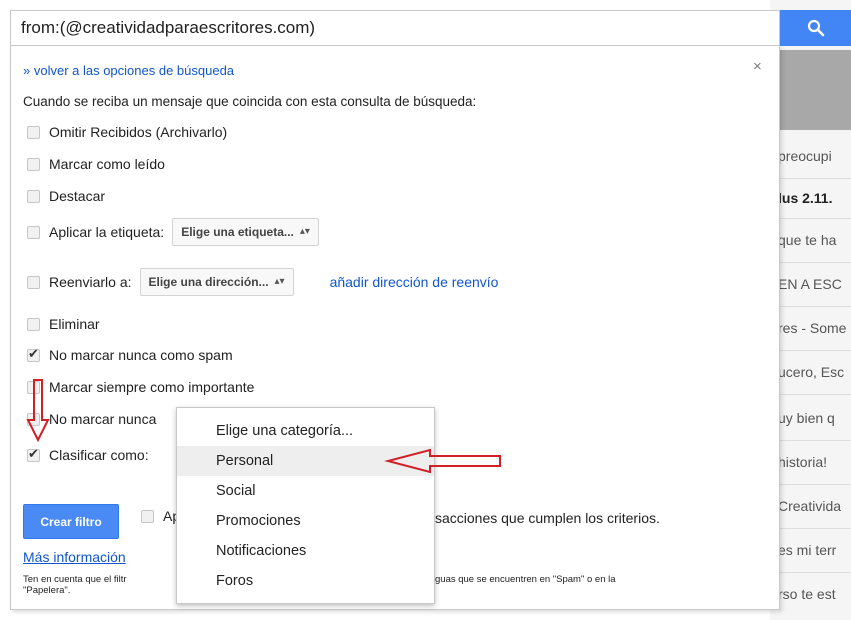  I want to click on option-mark-read: Marcar como leído, so click(96, 164).